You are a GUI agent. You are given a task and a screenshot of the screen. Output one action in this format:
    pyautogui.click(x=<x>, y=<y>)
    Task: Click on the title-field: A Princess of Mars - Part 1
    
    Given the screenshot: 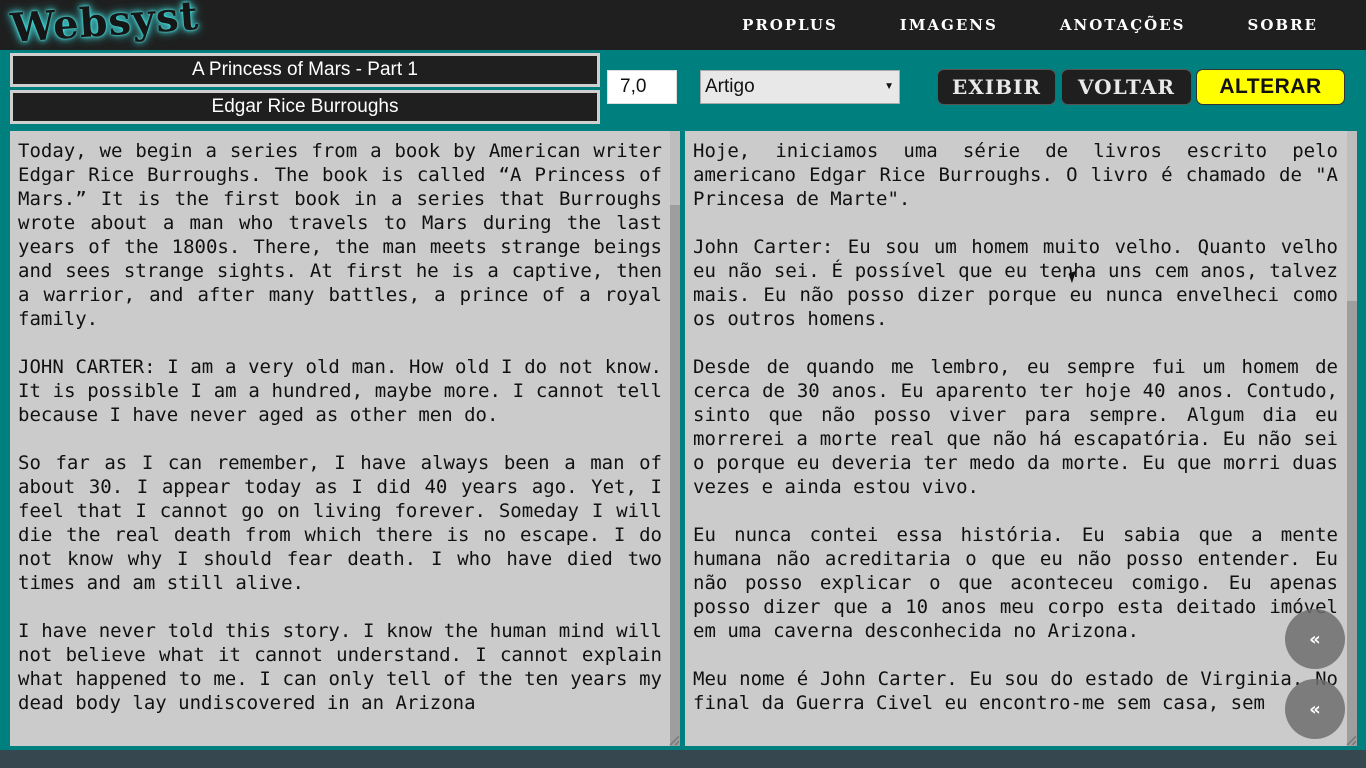 What is the action you would take?
    pyautogui.click(x=305, y=70)
    